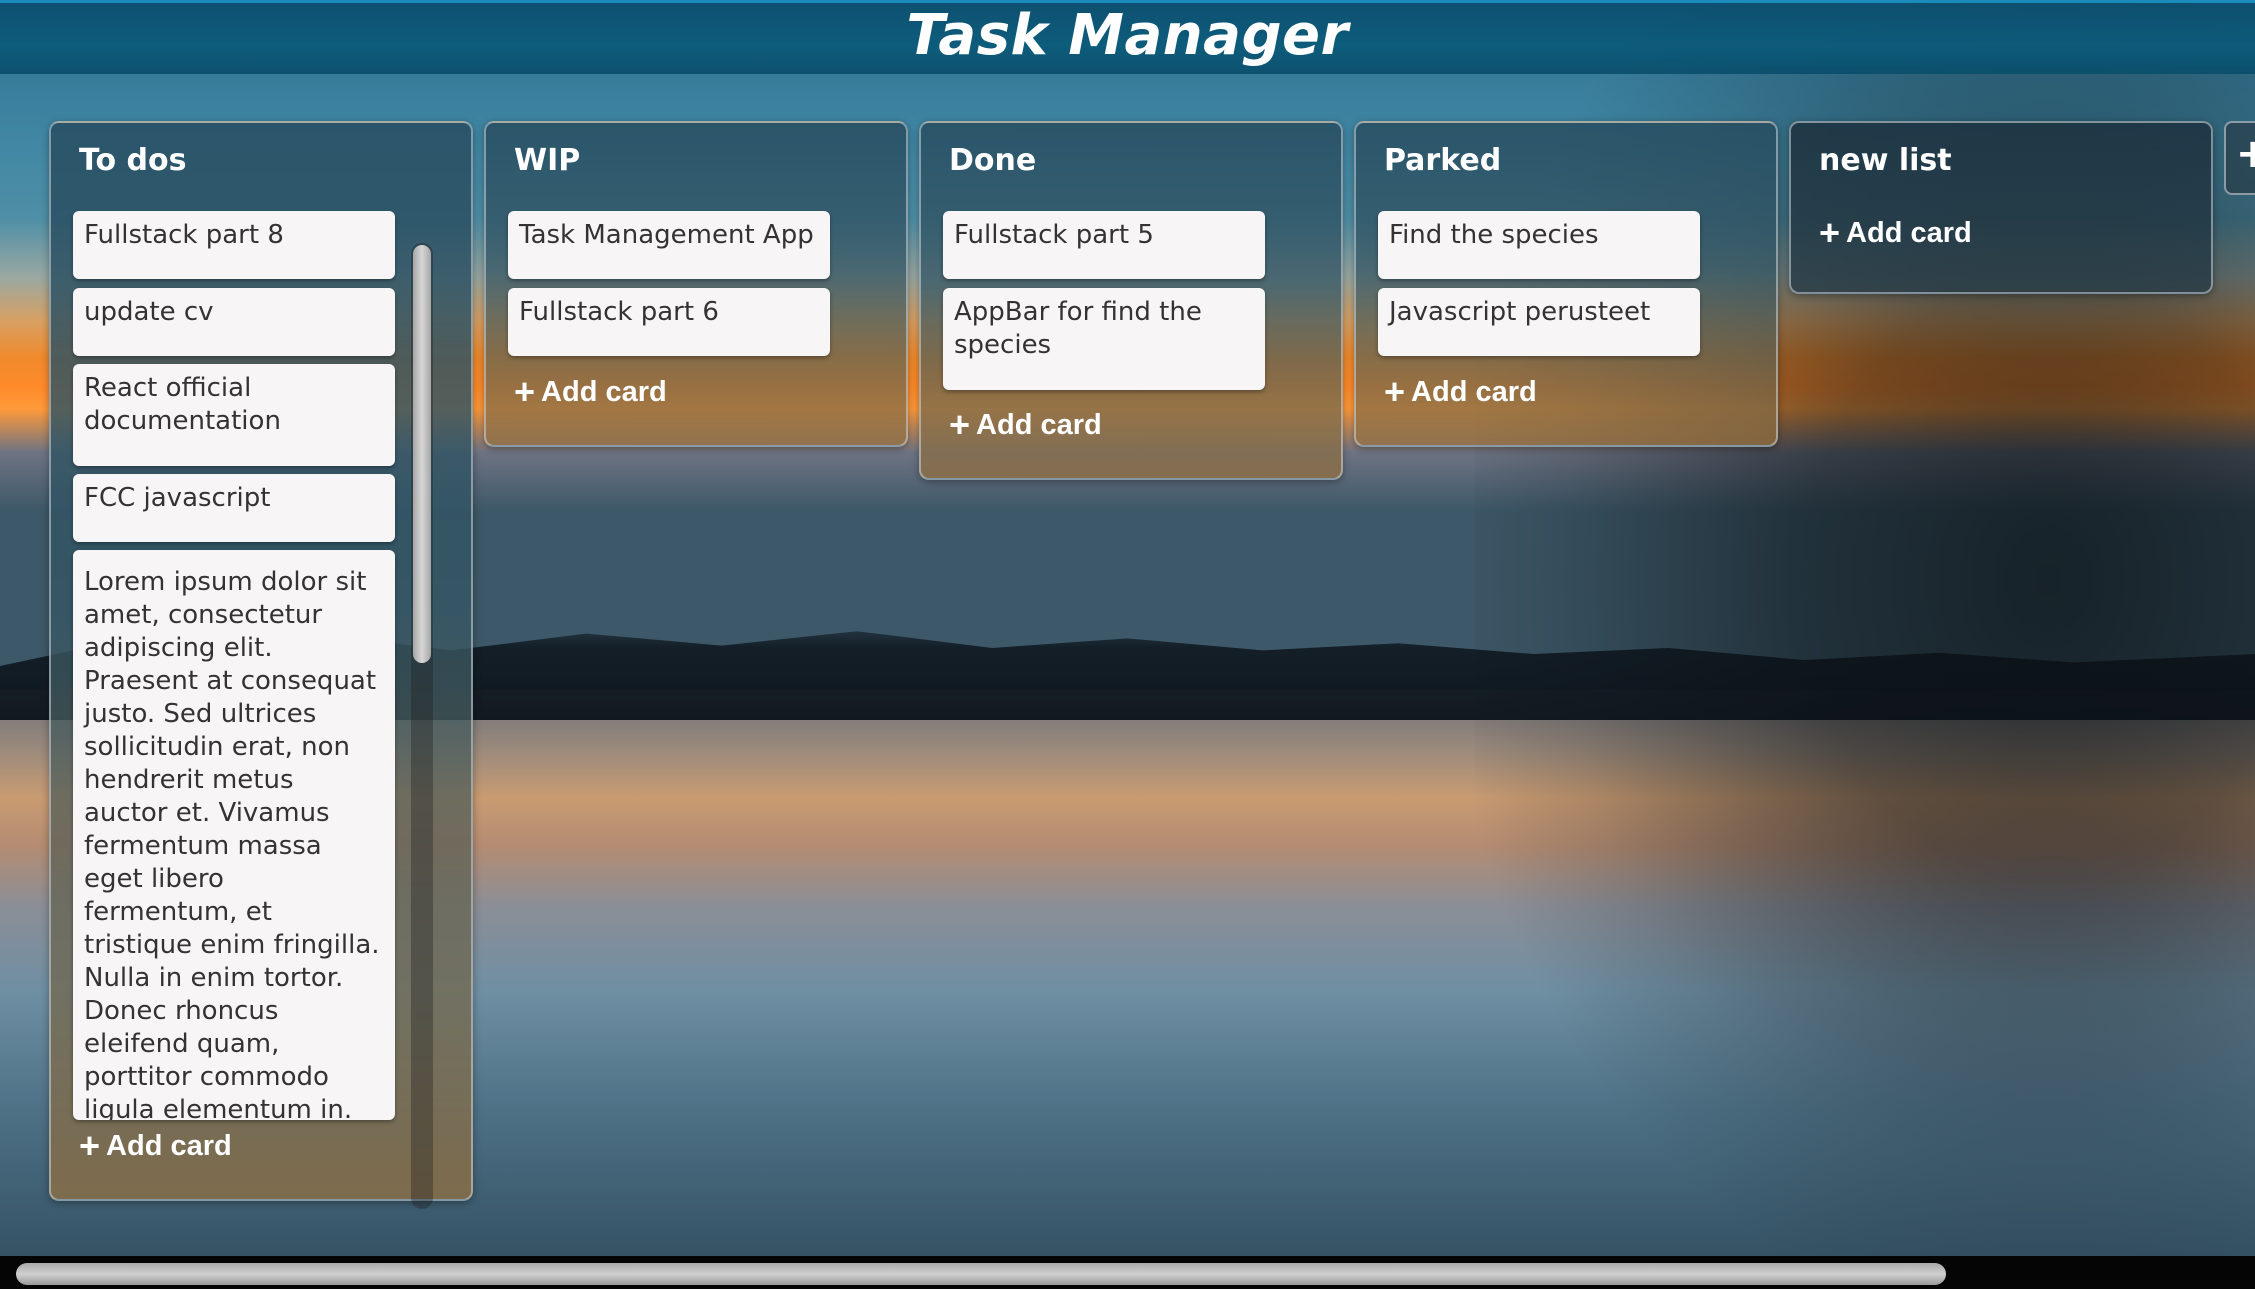  I want to click on list-title: Done, so click(992, 160).